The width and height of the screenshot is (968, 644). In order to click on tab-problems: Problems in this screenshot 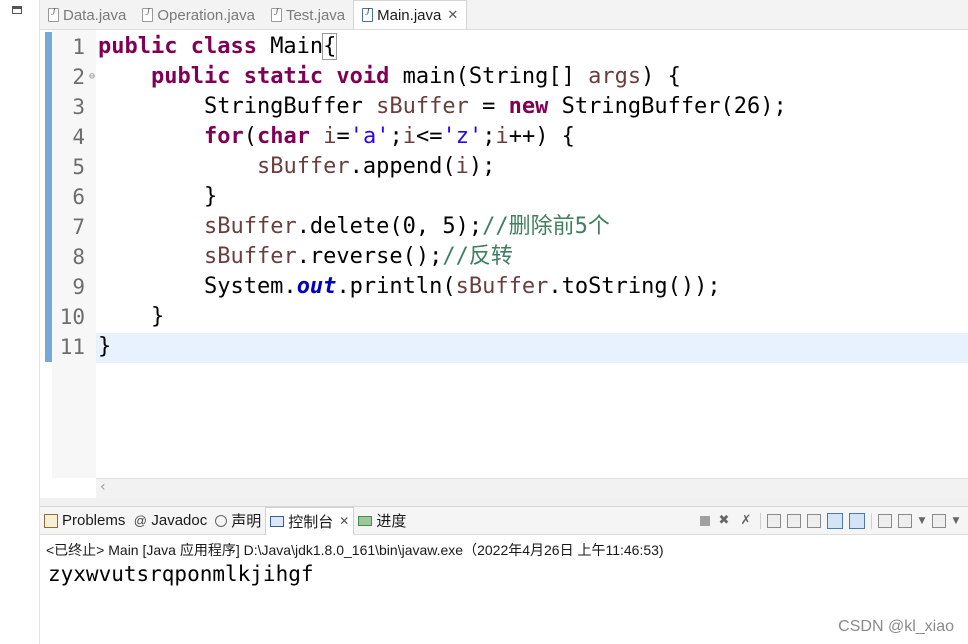, I will do `click(84, 521)`.